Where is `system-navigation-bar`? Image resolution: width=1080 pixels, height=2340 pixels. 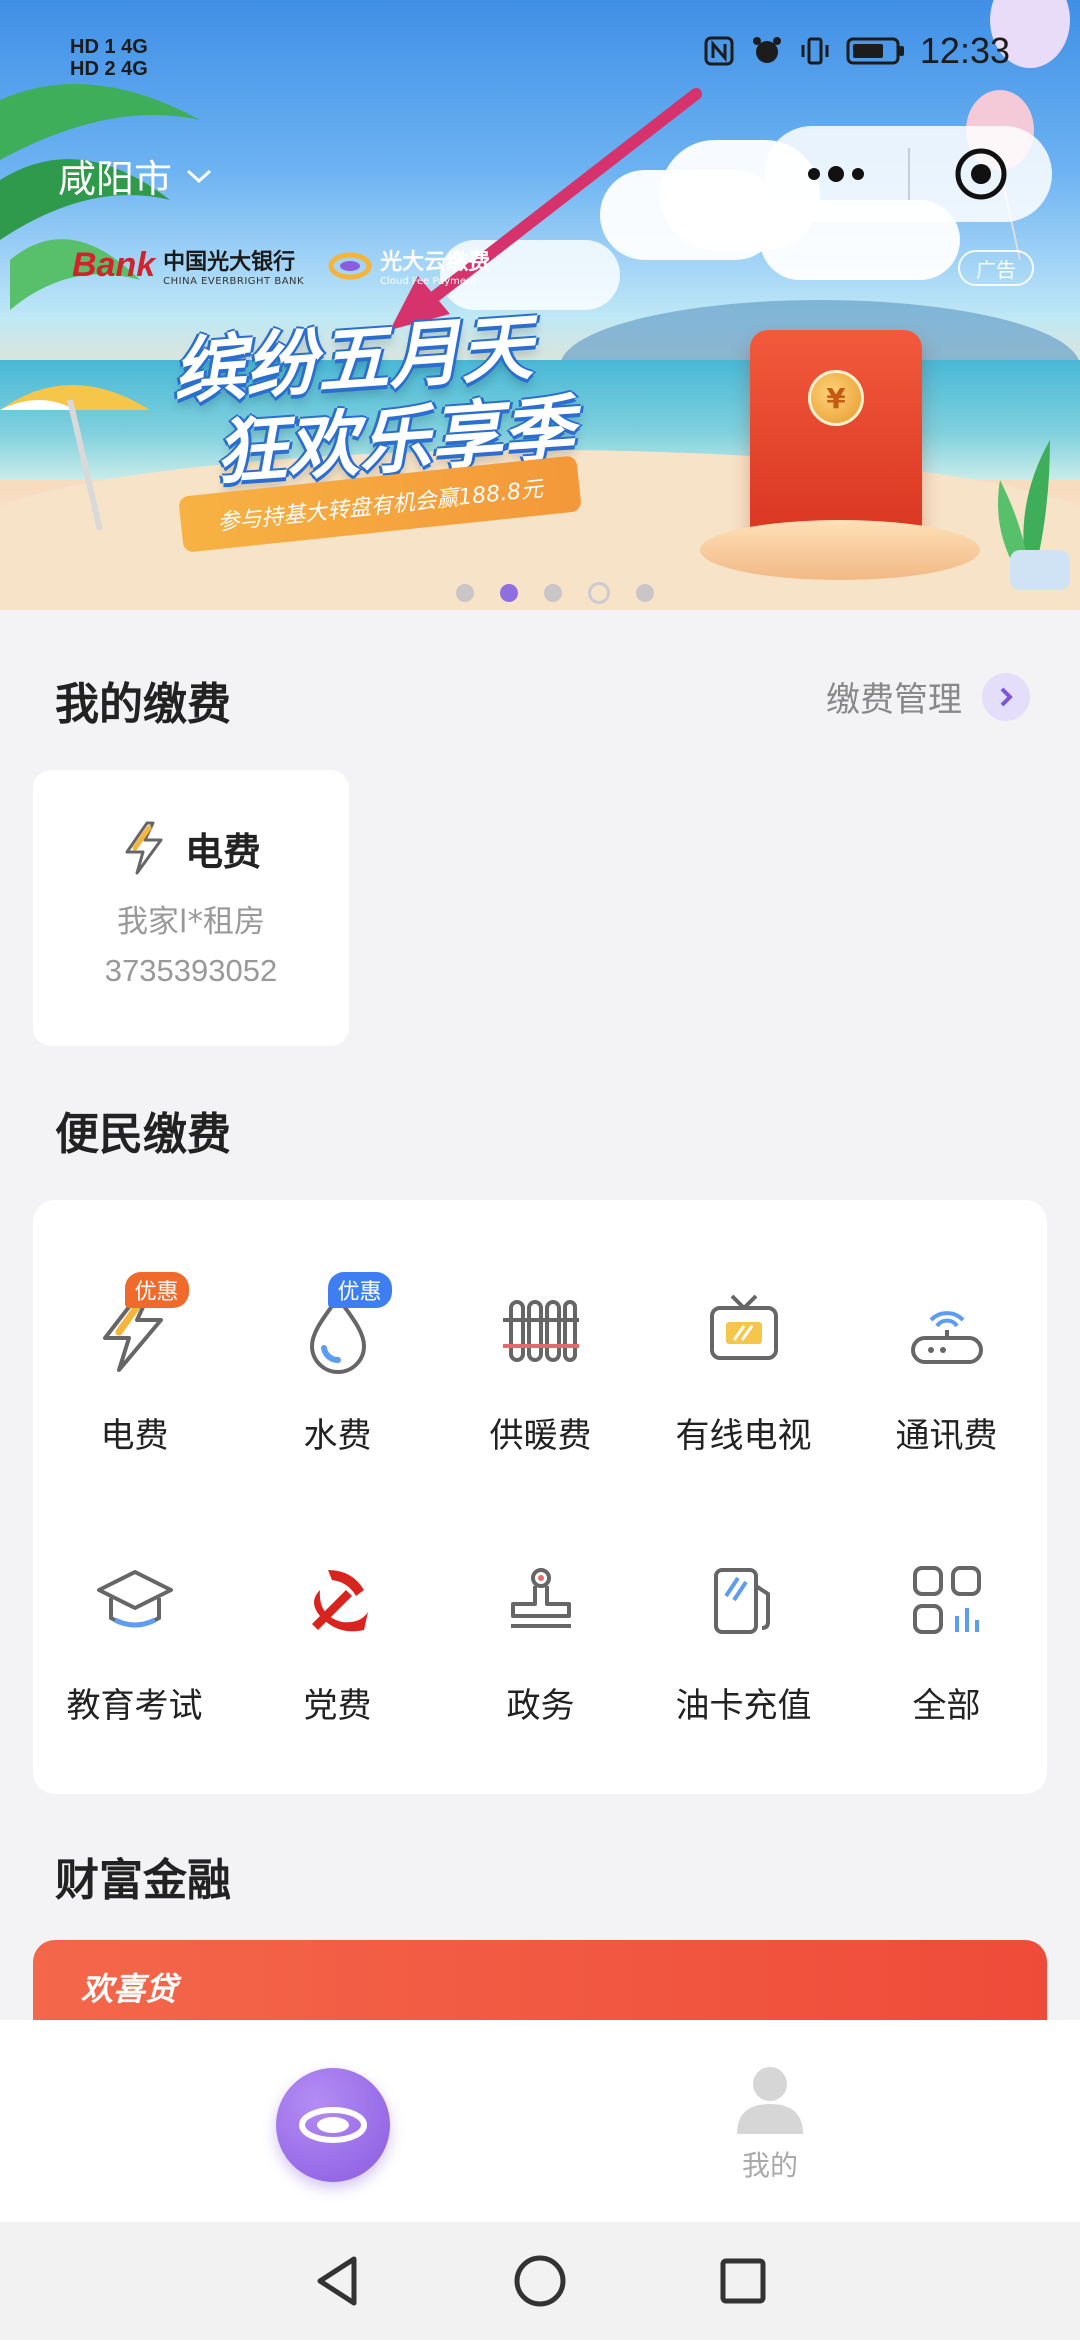 system-navigation-bar is located at coordinates (540, 2281).